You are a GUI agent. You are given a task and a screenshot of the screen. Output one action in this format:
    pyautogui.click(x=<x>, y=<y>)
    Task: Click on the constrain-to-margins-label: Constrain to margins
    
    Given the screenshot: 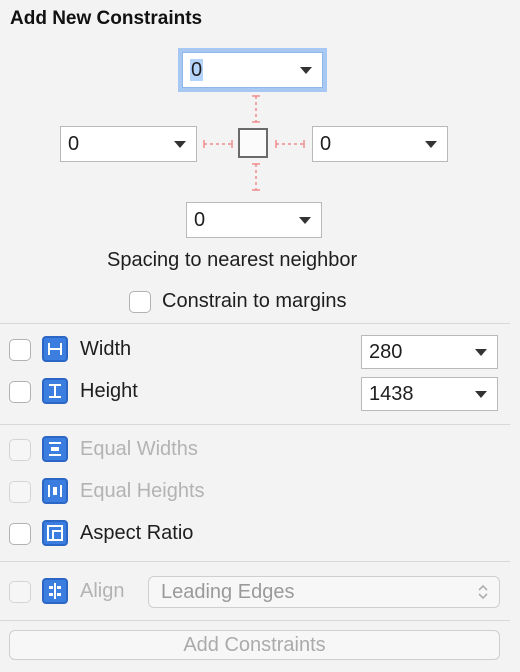 What is the action you would take?
    pyautogui.click(x=254, y=301)
    